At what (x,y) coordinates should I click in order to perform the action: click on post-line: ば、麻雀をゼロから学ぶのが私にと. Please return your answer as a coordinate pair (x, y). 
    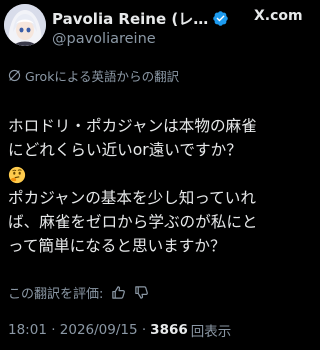
    Looking at the image, I should click on (133, 222).